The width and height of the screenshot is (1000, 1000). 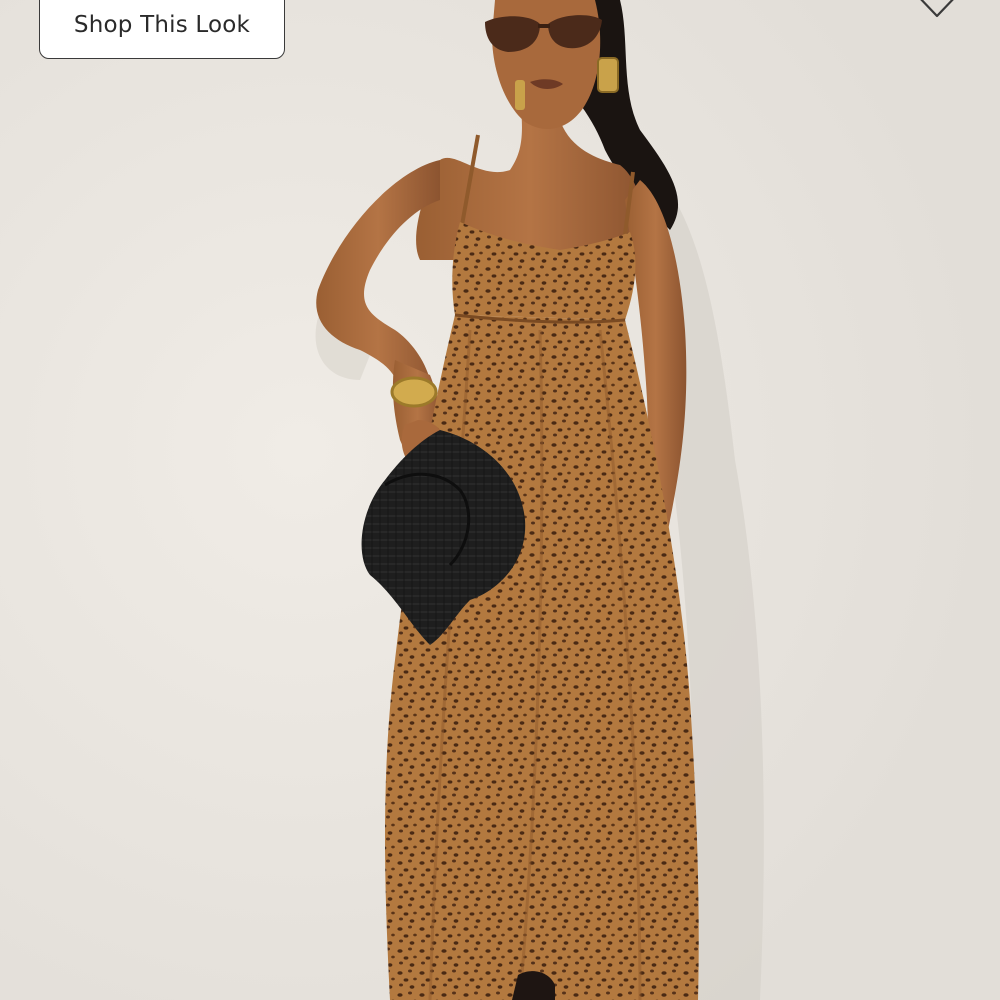 I want to click on shop-this-look-button: Shop This Look, so click(x=162, y=29).